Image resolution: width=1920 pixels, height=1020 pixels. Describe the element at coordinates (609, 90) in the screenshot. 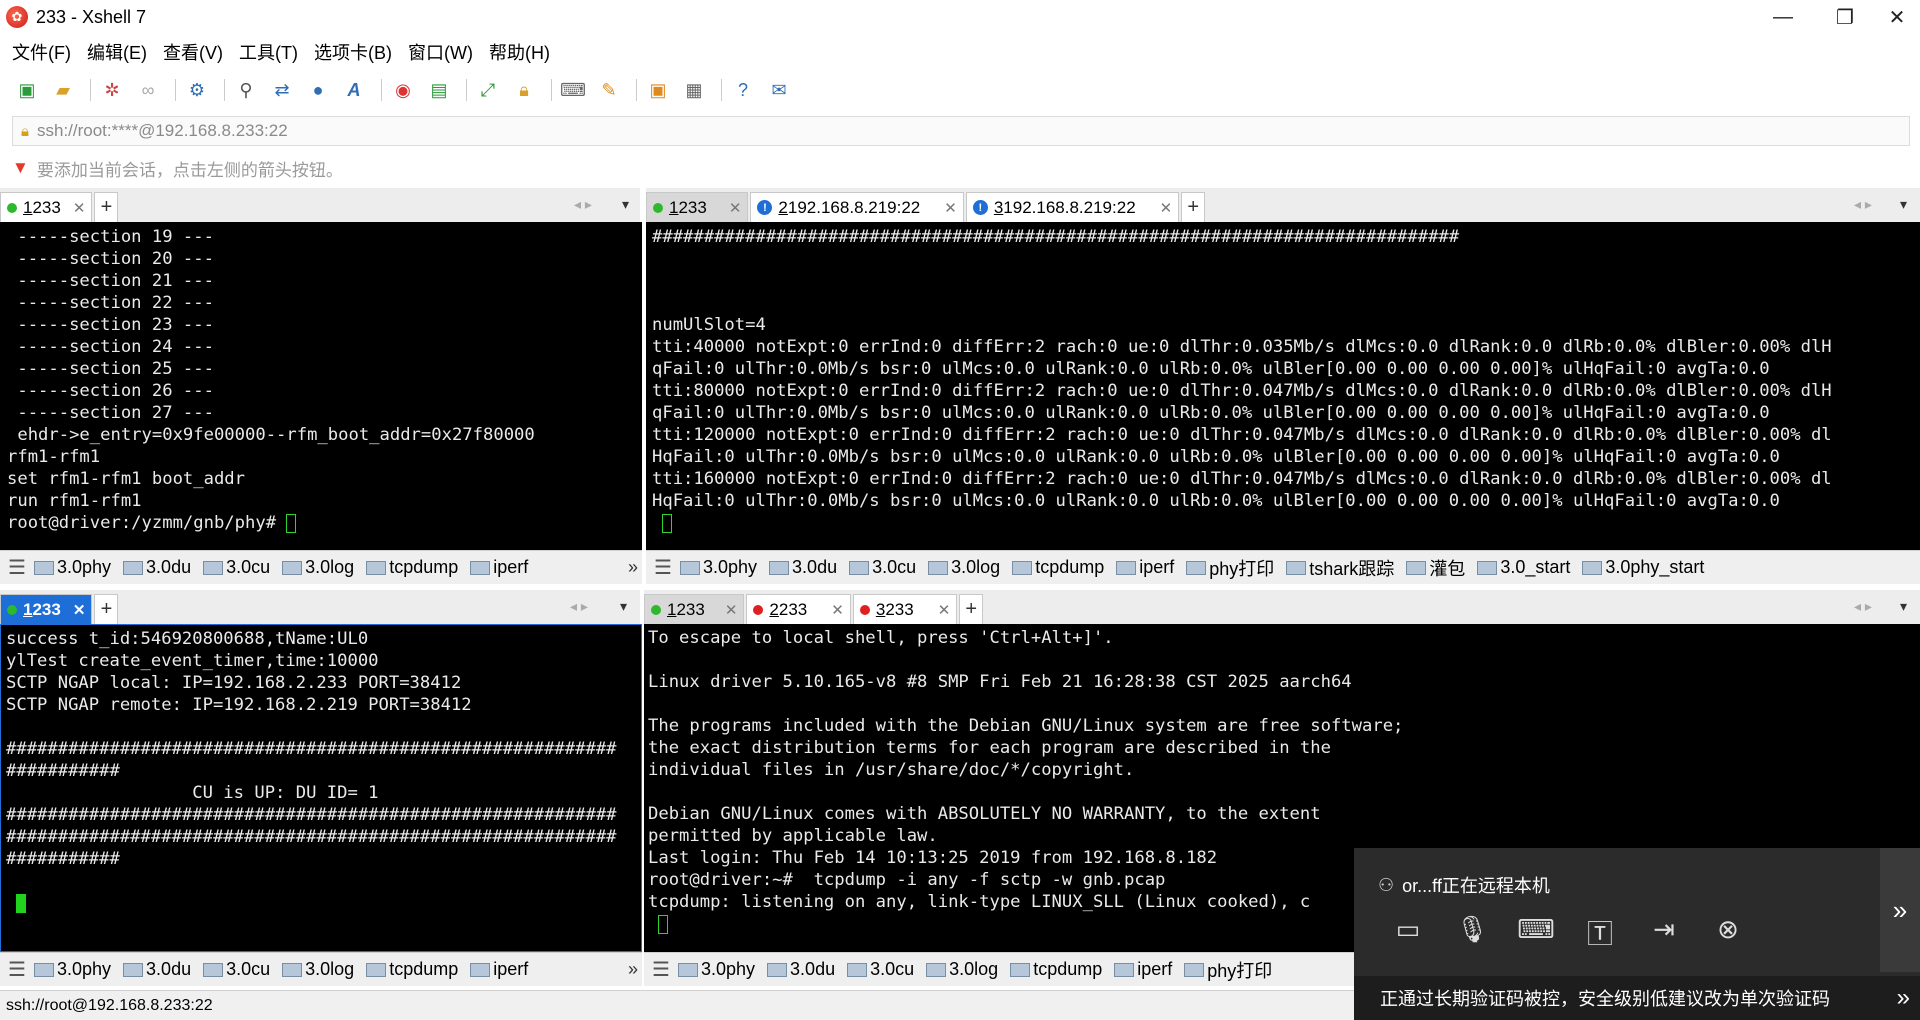

I see `highlight-icon: ✎` at that location.